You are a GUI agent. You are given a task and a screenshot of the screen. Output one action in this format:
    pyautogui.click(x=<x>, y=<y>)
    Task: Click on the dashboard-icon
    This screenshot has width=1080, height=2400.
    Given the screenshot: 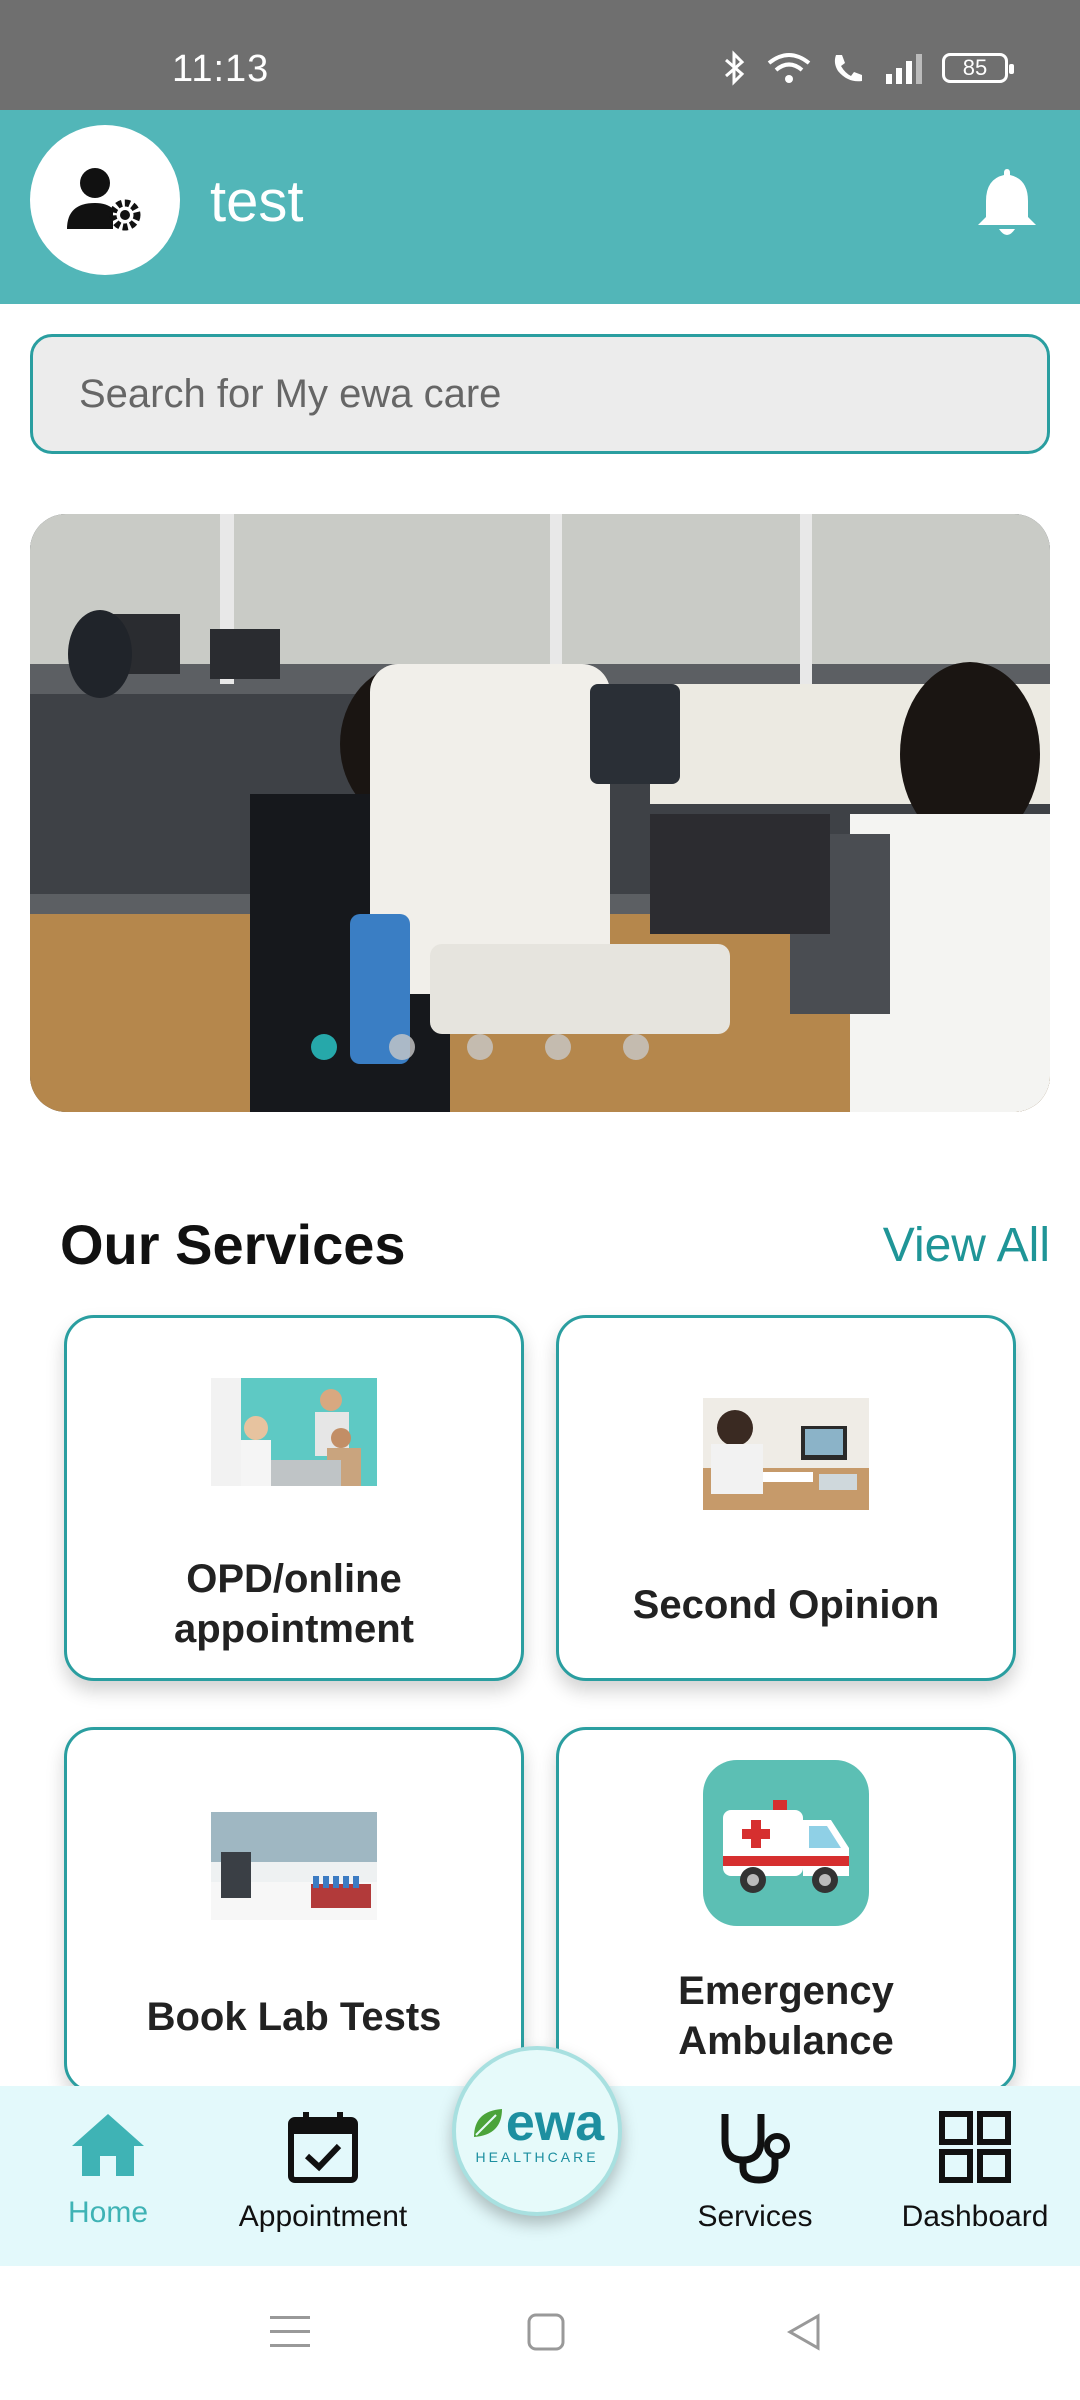 What is the action you would take?
    pyautogui.click(x=975, y=2147)
    